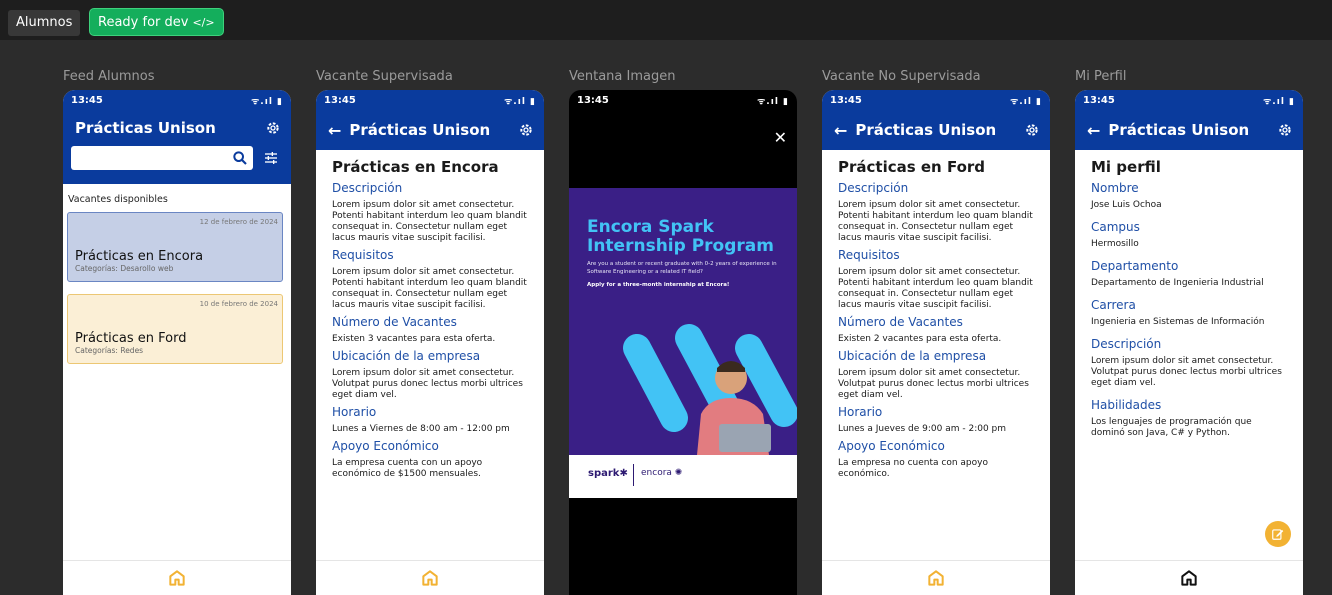 The height and width of the screenshot is (595, 1332). What do you see at coordinates (1126, 205) in the screenshot?
I see `section-text: Jose Luis Ochoa` at bounding box center [1126, 205].